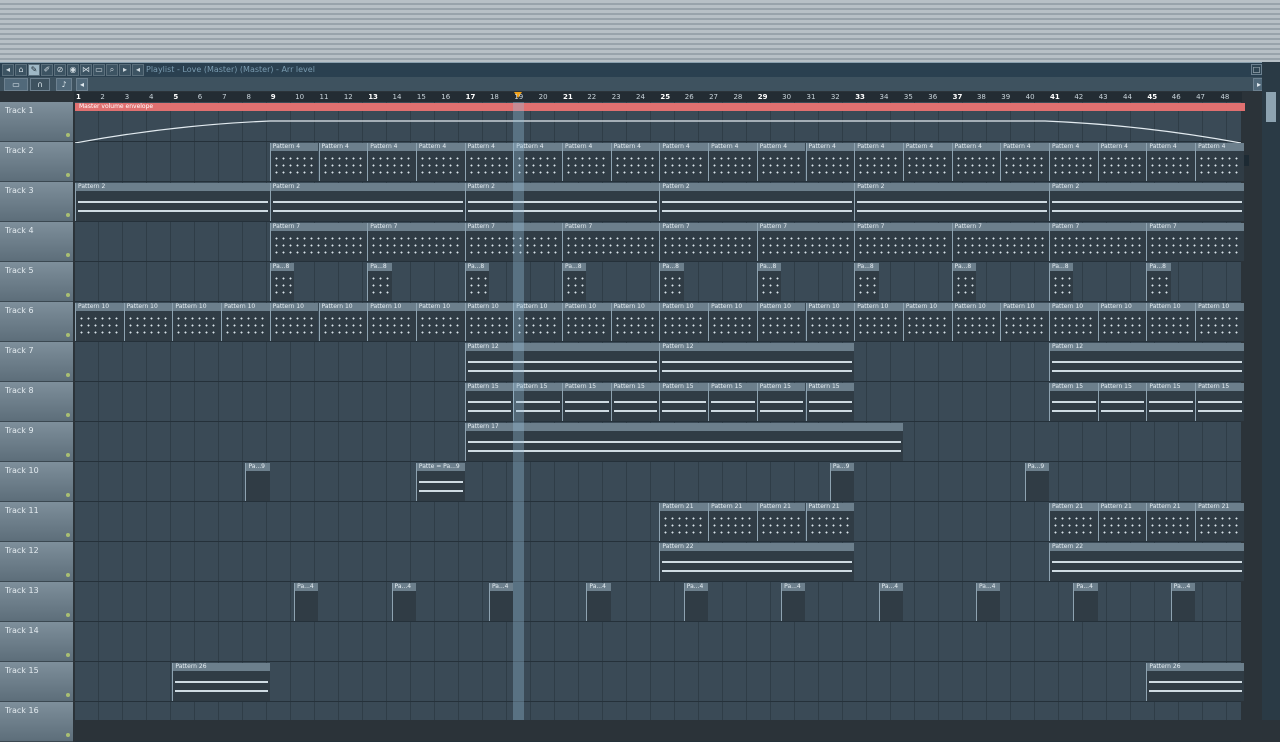 The image size is (1280, 742). I want to click on brush-icon: ✐, so click(47, 70).